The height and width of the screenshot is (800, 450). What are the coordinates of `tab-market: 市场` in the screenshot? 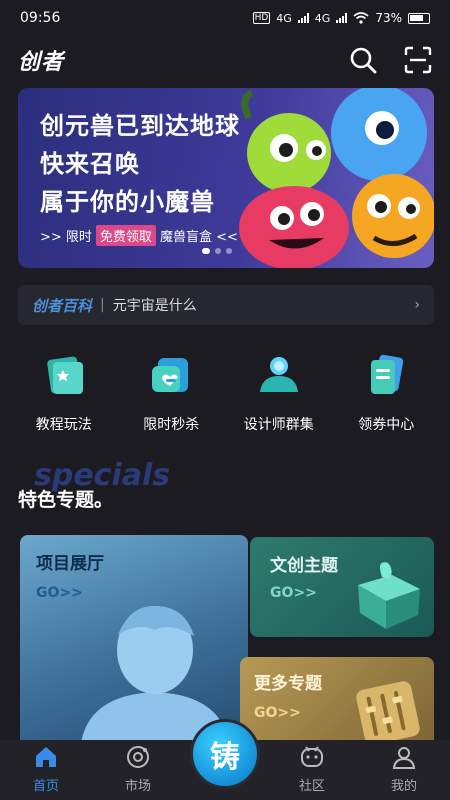 It's located at (138, 768).